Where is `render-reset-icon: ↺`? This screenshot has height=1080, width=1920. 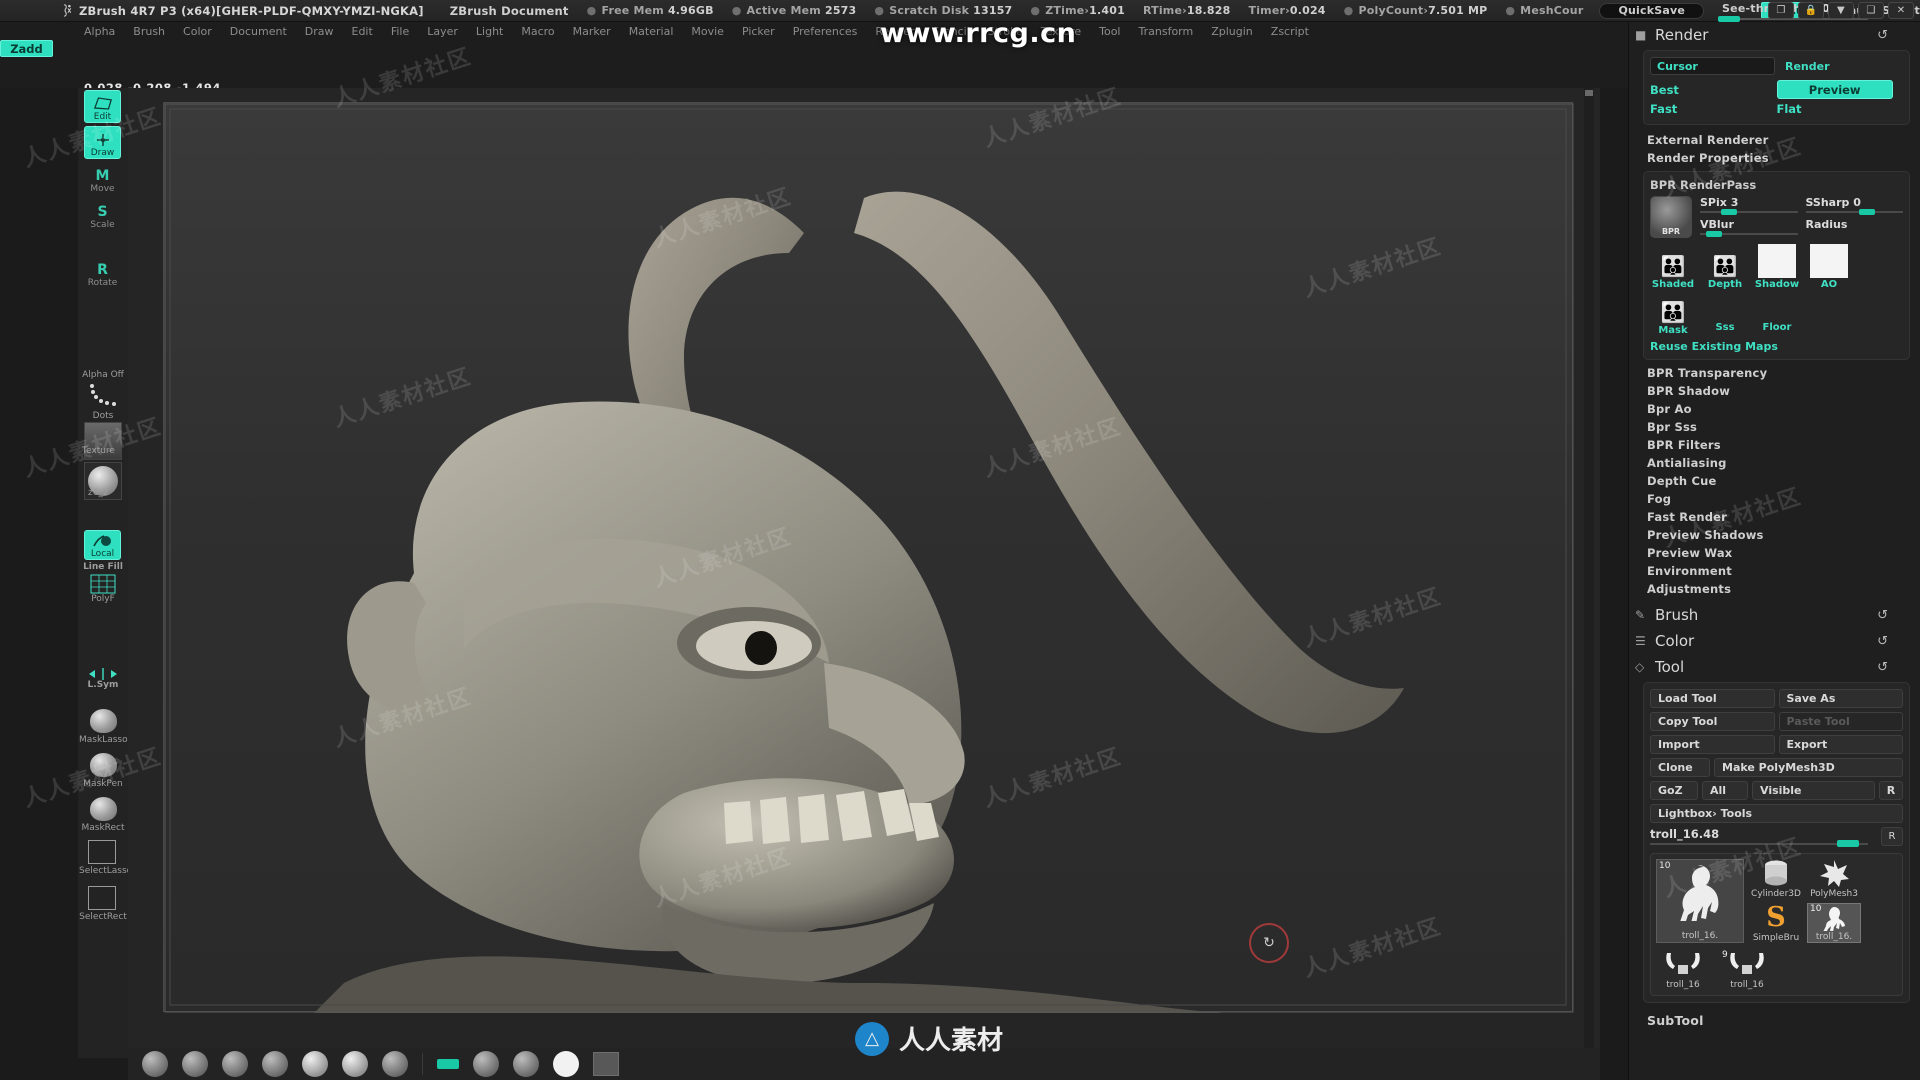
render-reset-icon: ↺ is located at coordinates (1882, 35).